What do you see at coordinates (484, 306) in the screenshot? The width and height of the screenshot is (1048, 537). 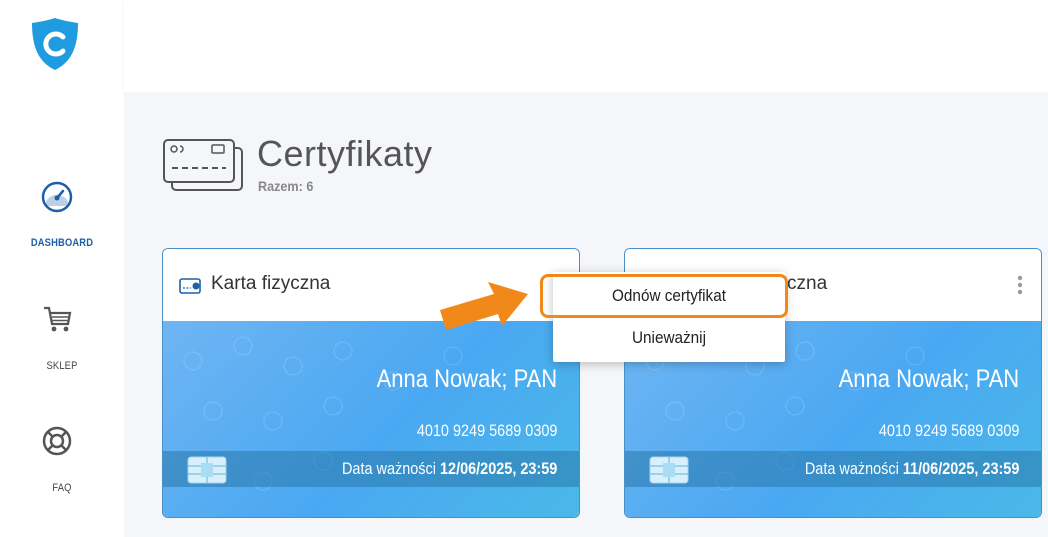 I see `annotation-arrow-icon` at bounding box center [484, 306].